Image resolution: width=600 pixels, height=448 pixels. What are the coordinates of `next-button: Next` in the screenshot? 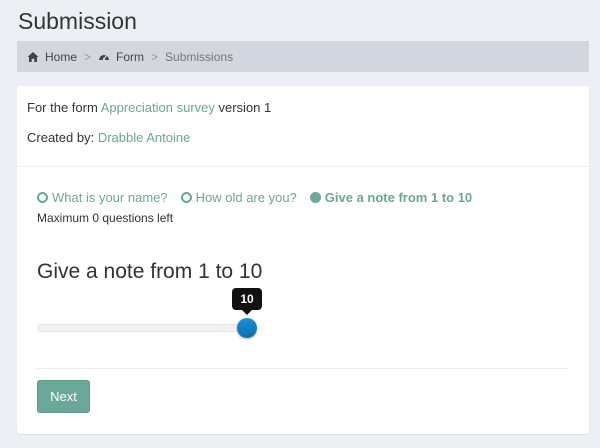 It's located at (63, 396).